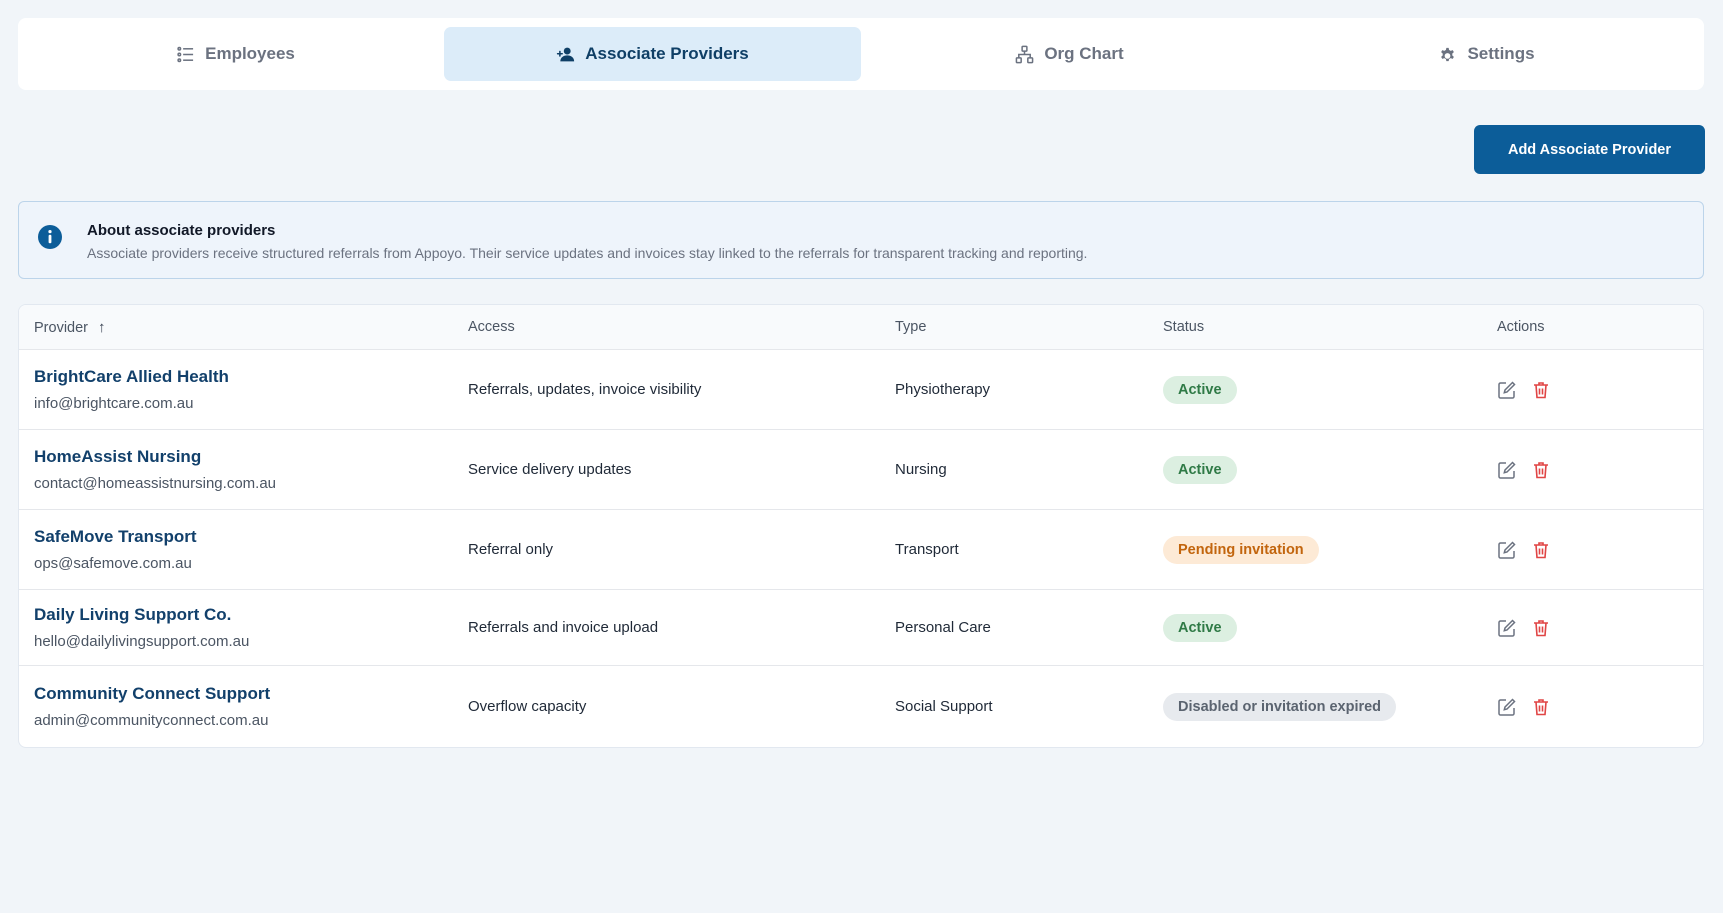  I want to click on table-header: Provider ↑ Access Type Status Actions, so click(861, 327).